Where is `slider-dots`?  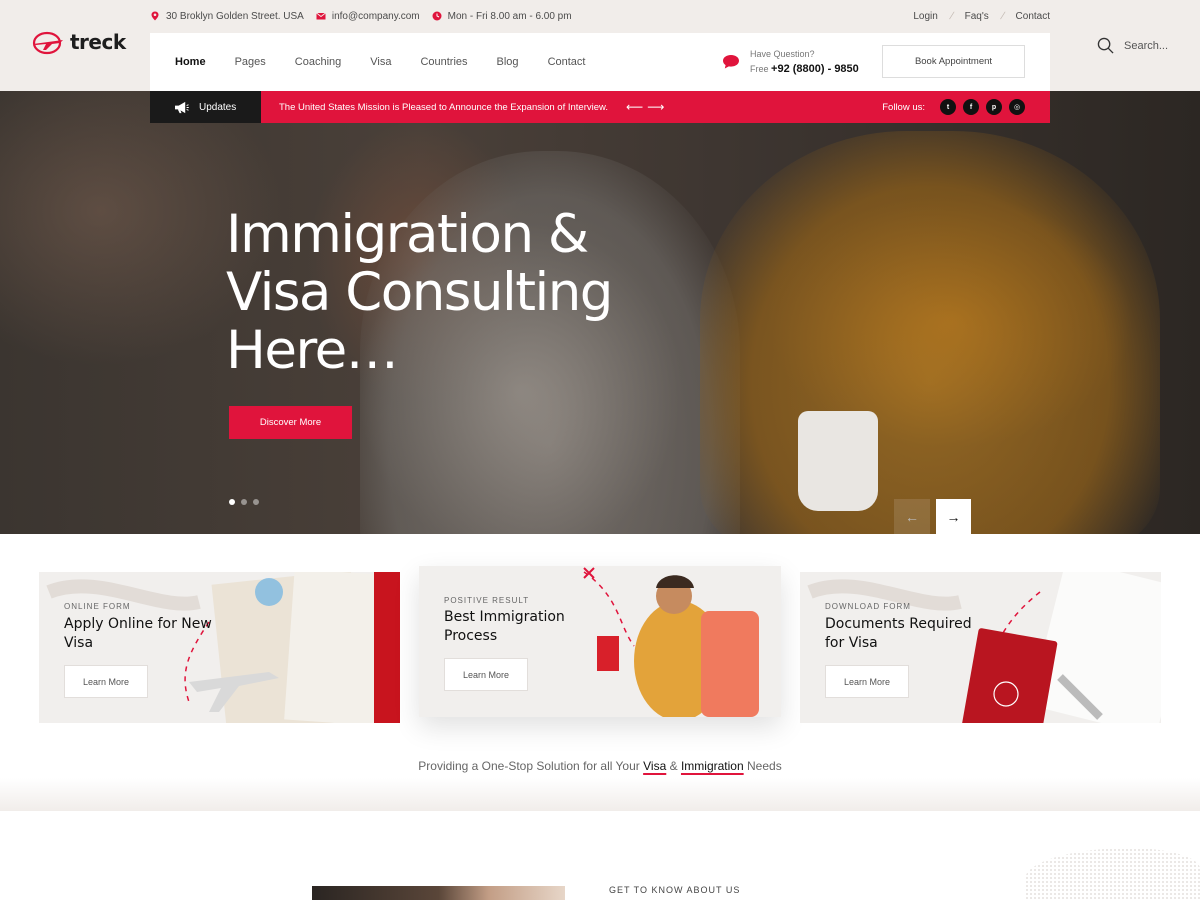
slider-dots is located at coordinates (244, 502).